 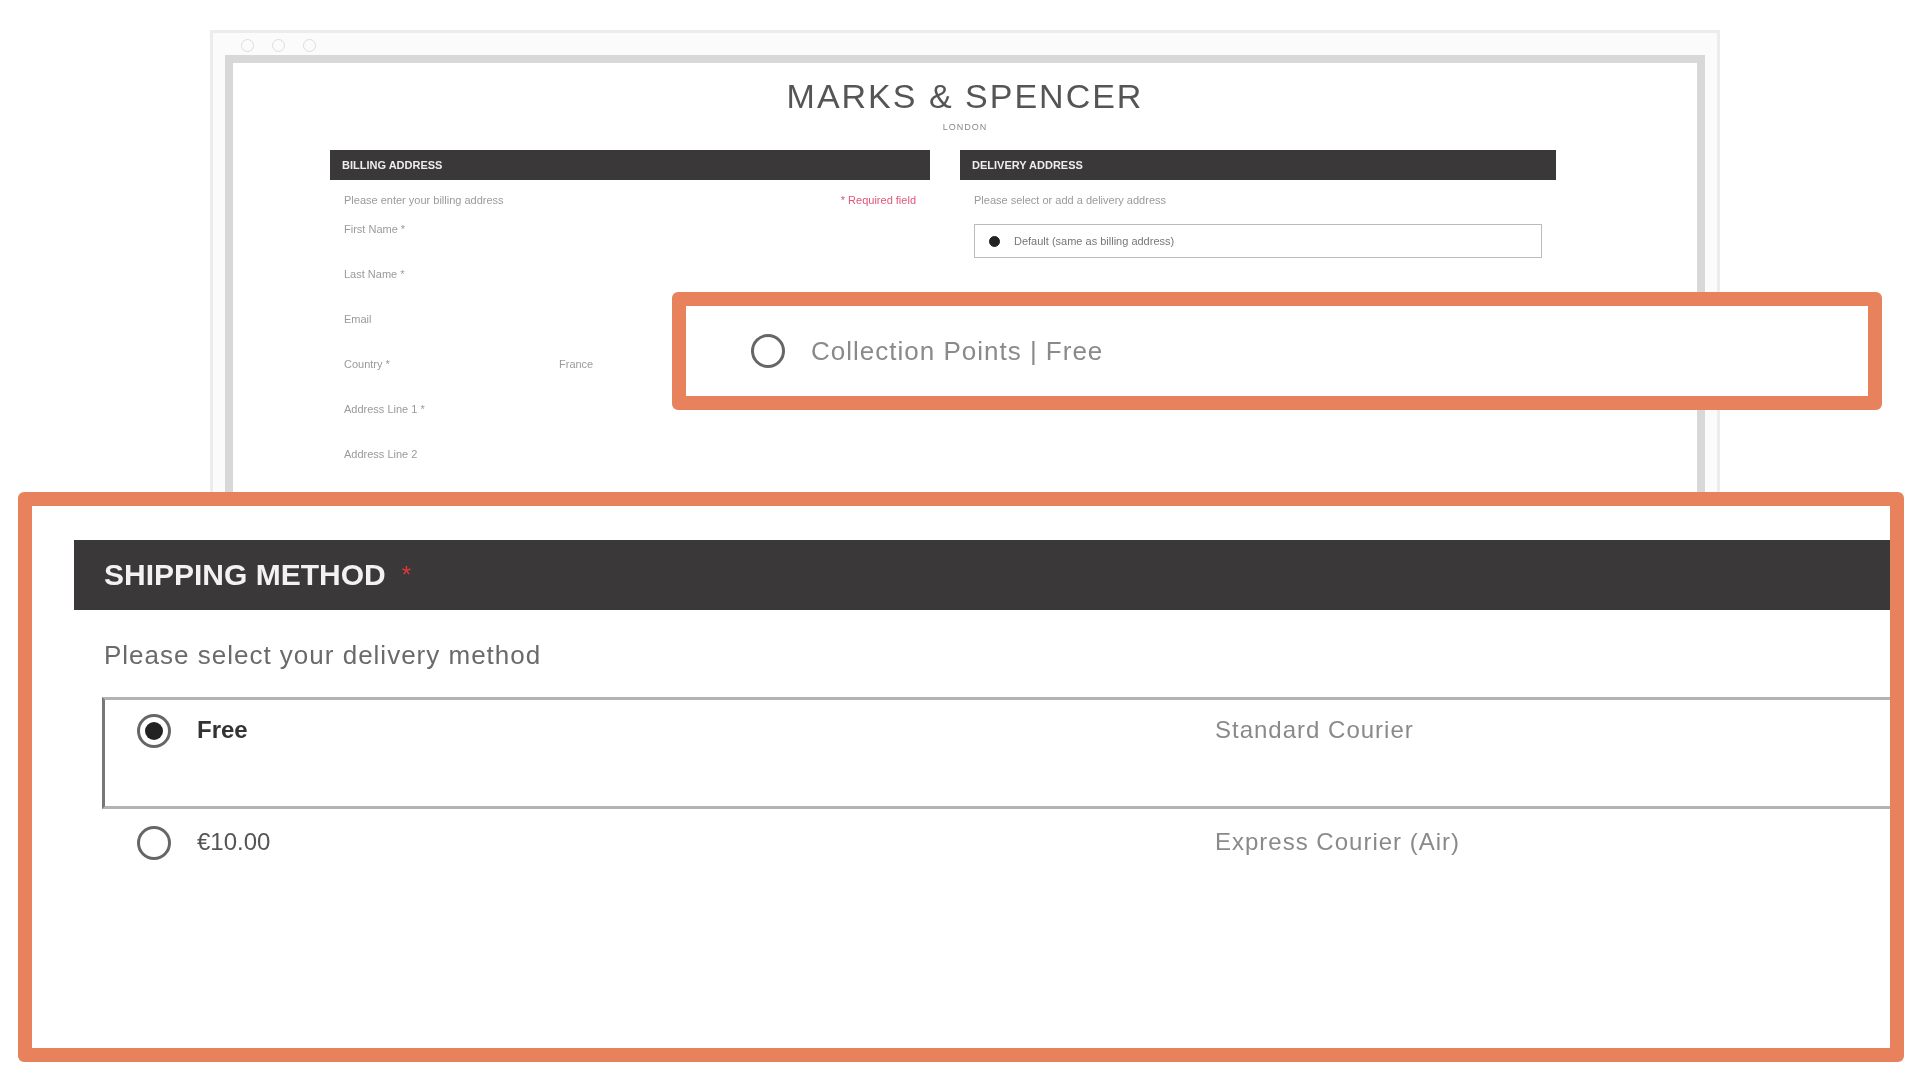 What do you see at coordinates (375, 273) in the screenshot?
I see `field-label: Last Name *` at bounding box center [375, 273].